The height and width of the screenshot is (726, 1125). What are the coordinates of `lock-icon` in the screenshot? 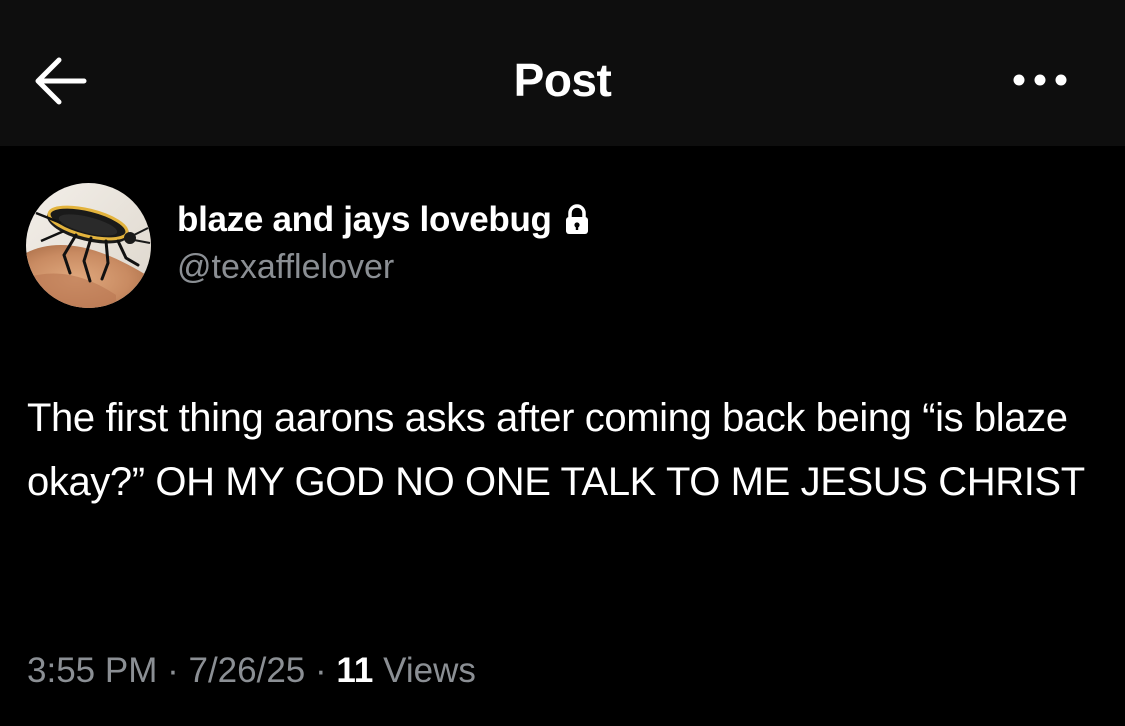 It's located at (576, 219).